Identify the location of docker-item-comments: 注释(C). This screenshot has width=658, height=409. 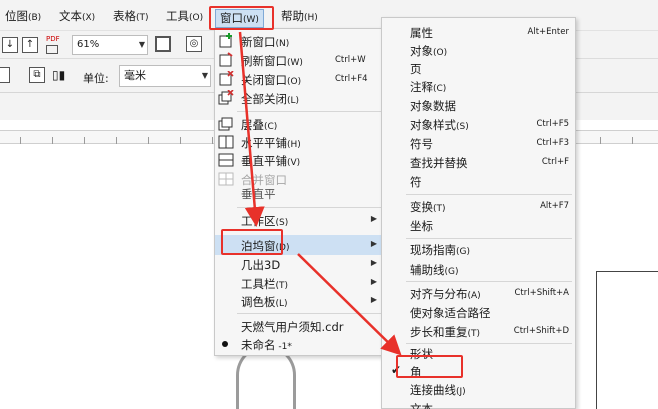
(478, 86).